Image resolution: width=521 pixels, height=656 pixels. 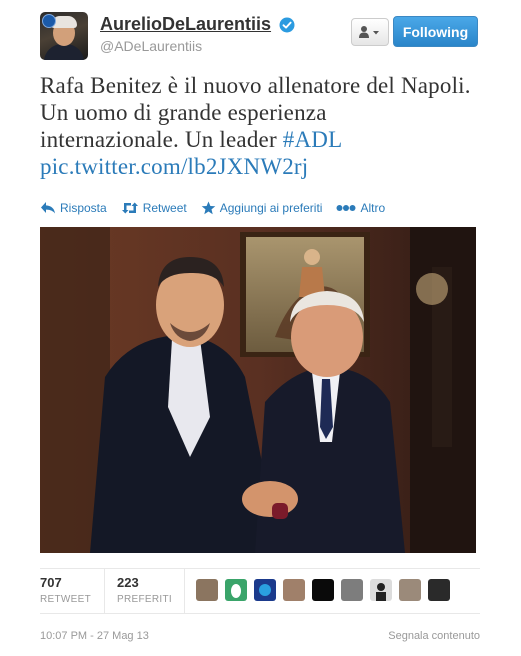 I want to click on tweet-timestamp: 10:07 PM - 27 Mag 13, so click(x=94, y=636).